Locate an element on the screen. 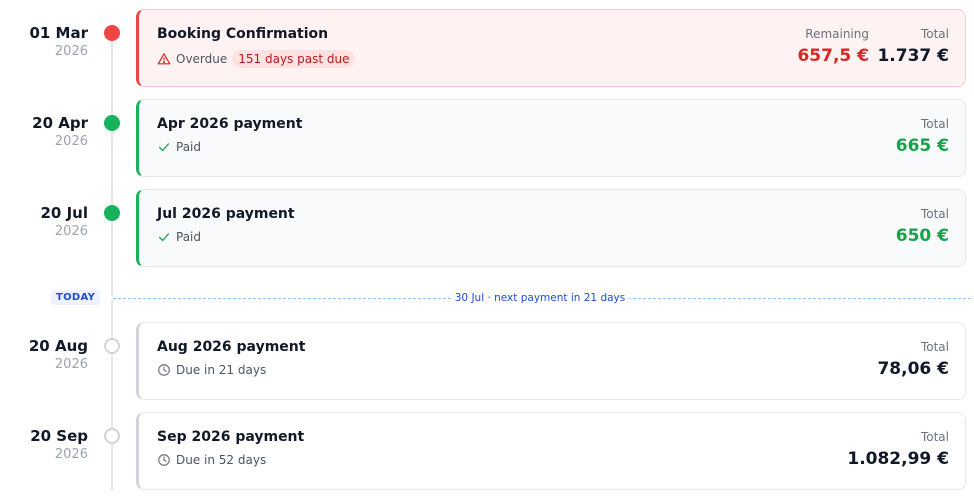 The image size is (974, 497). payment-date: 20 Sep 2026 is located at coordinates (44, 445).